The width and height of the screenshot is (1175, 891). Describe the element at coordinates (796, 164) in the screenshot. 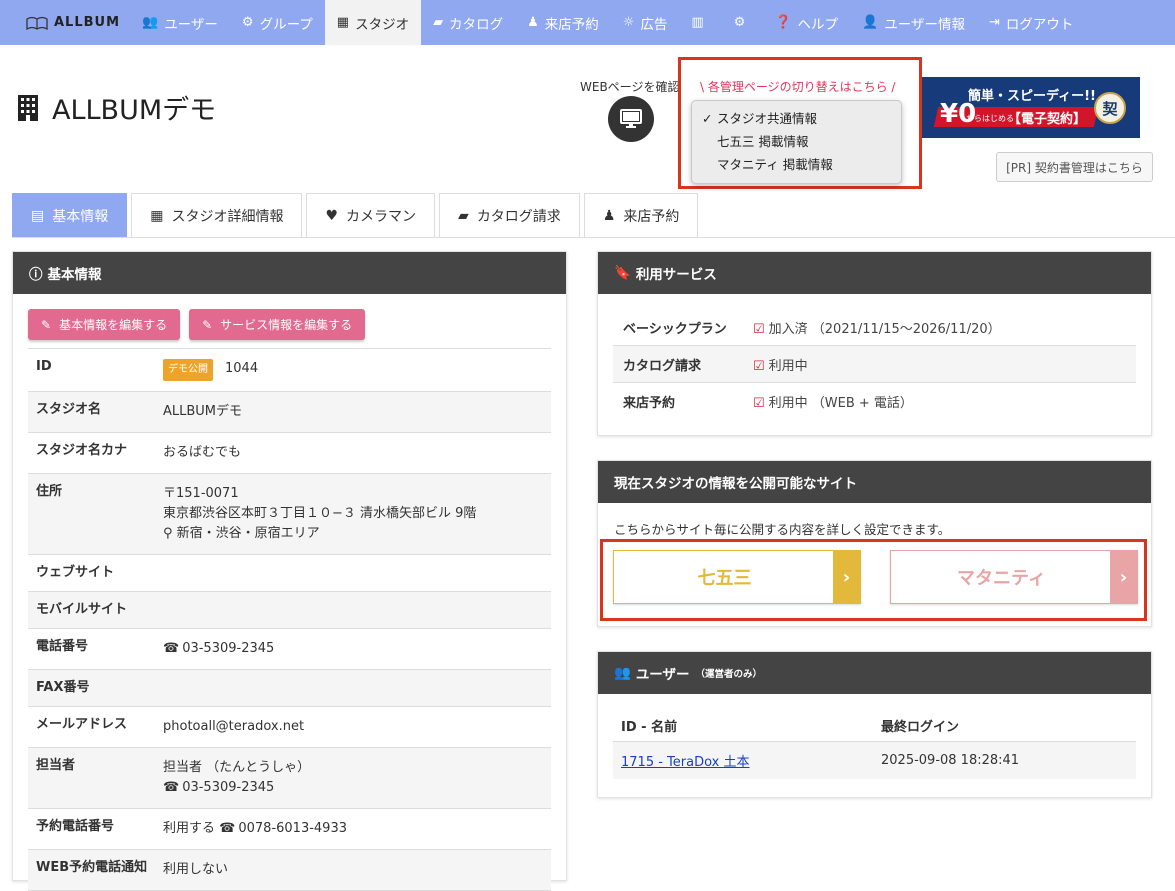

I see `switch-option-maternity: マタニティ 掲載情報` at that location.